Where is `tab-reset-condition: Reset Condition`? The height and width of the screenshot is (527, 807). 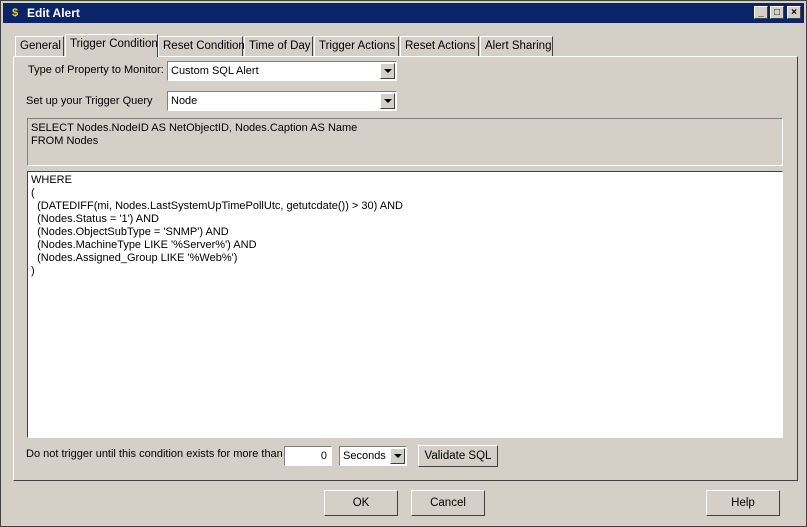
tab-reset-condition: Reset Condition is located at coordinates (201, 46).